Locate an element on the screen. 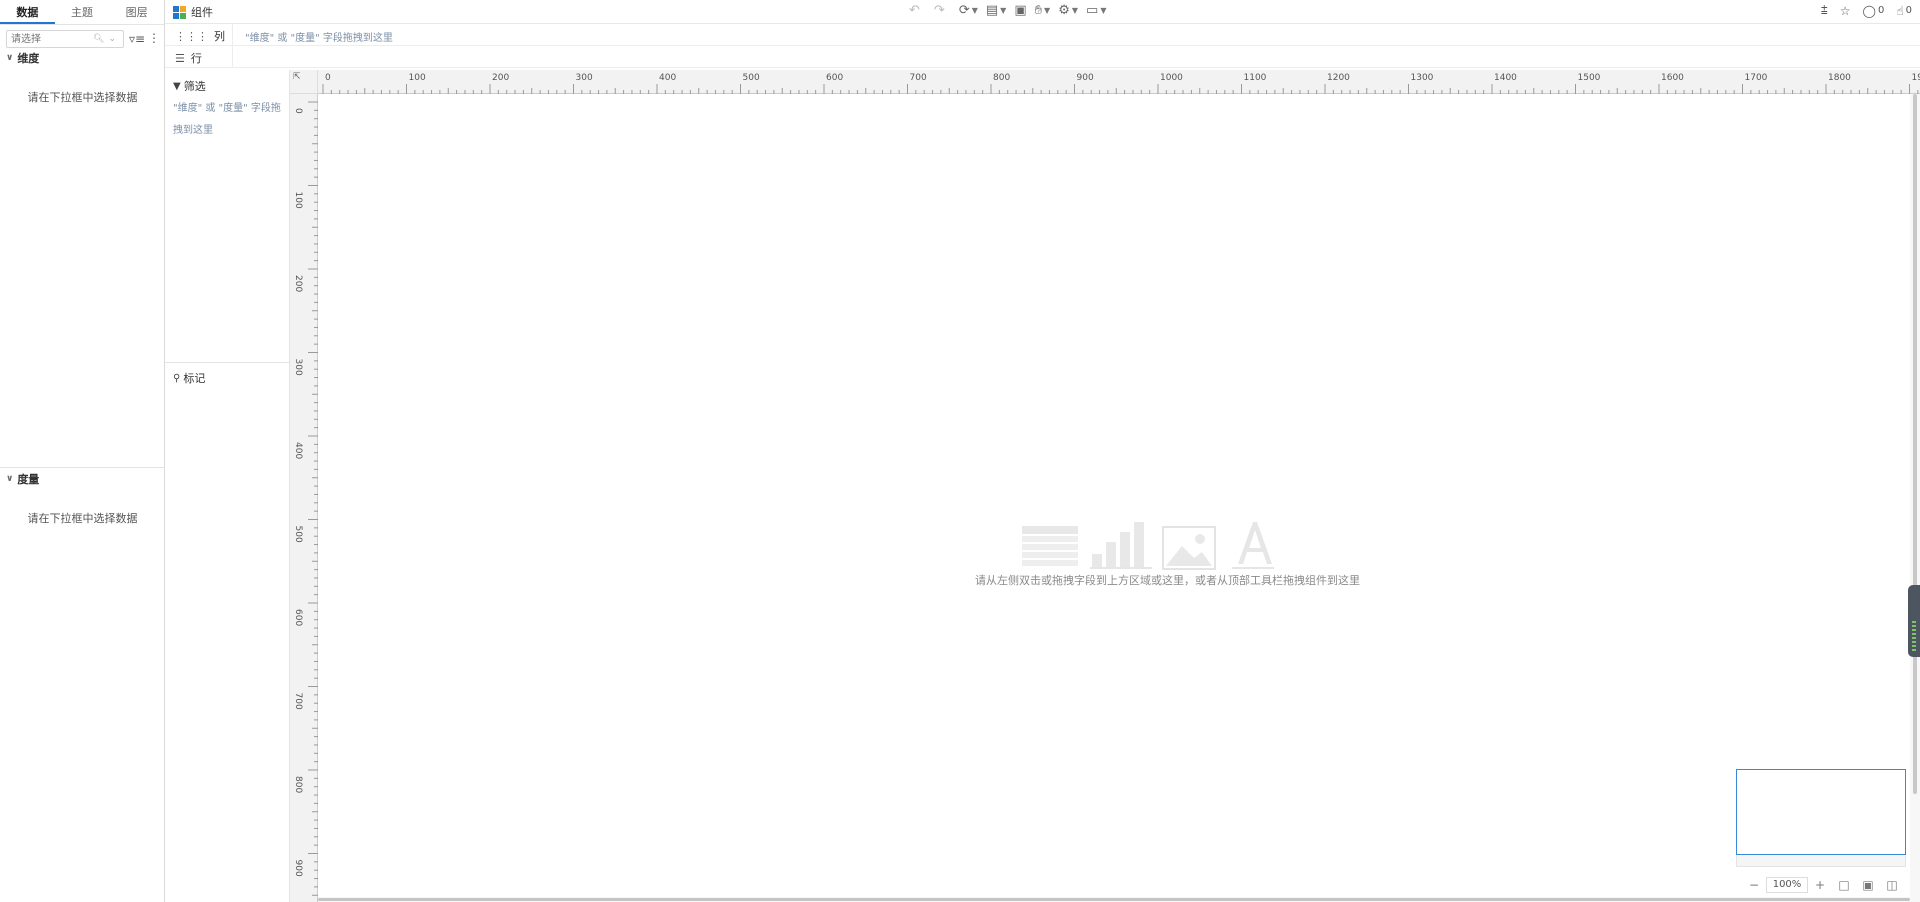  center-tools: ↶ ↷ ⟳ ▼ ▤ ▼ ▣ ✋︎ ▼ ⚙︎ ▼ ▭ ▼ is located at coordinates (1007, 10).